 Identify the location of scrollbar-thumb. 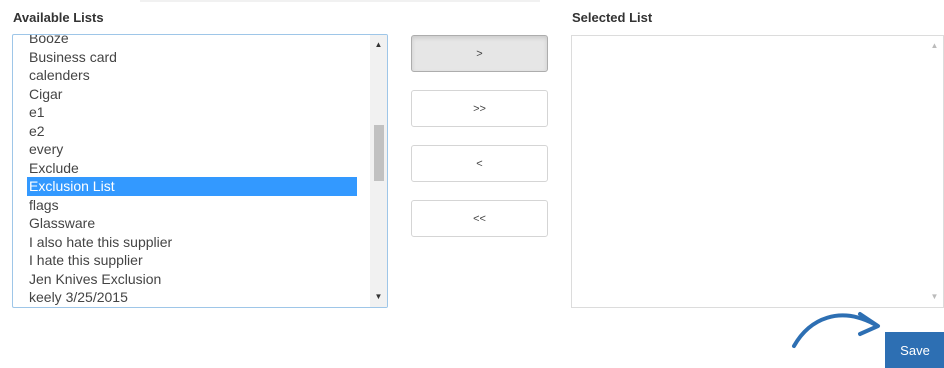
(379, 153).